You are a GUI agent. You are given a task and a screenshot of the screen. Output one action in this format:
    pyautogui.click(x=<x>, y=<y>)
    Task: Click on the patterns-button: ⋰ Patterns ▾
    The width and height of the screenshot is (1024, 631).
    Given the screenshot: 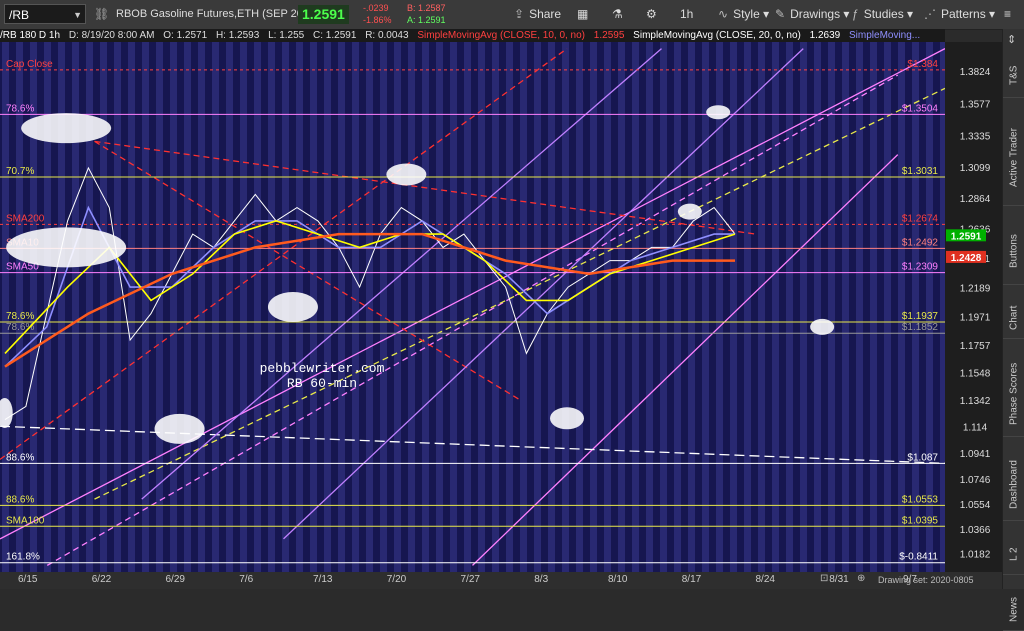 What is the action you would take?
    pyautogui.click(x=959, y=14)
    